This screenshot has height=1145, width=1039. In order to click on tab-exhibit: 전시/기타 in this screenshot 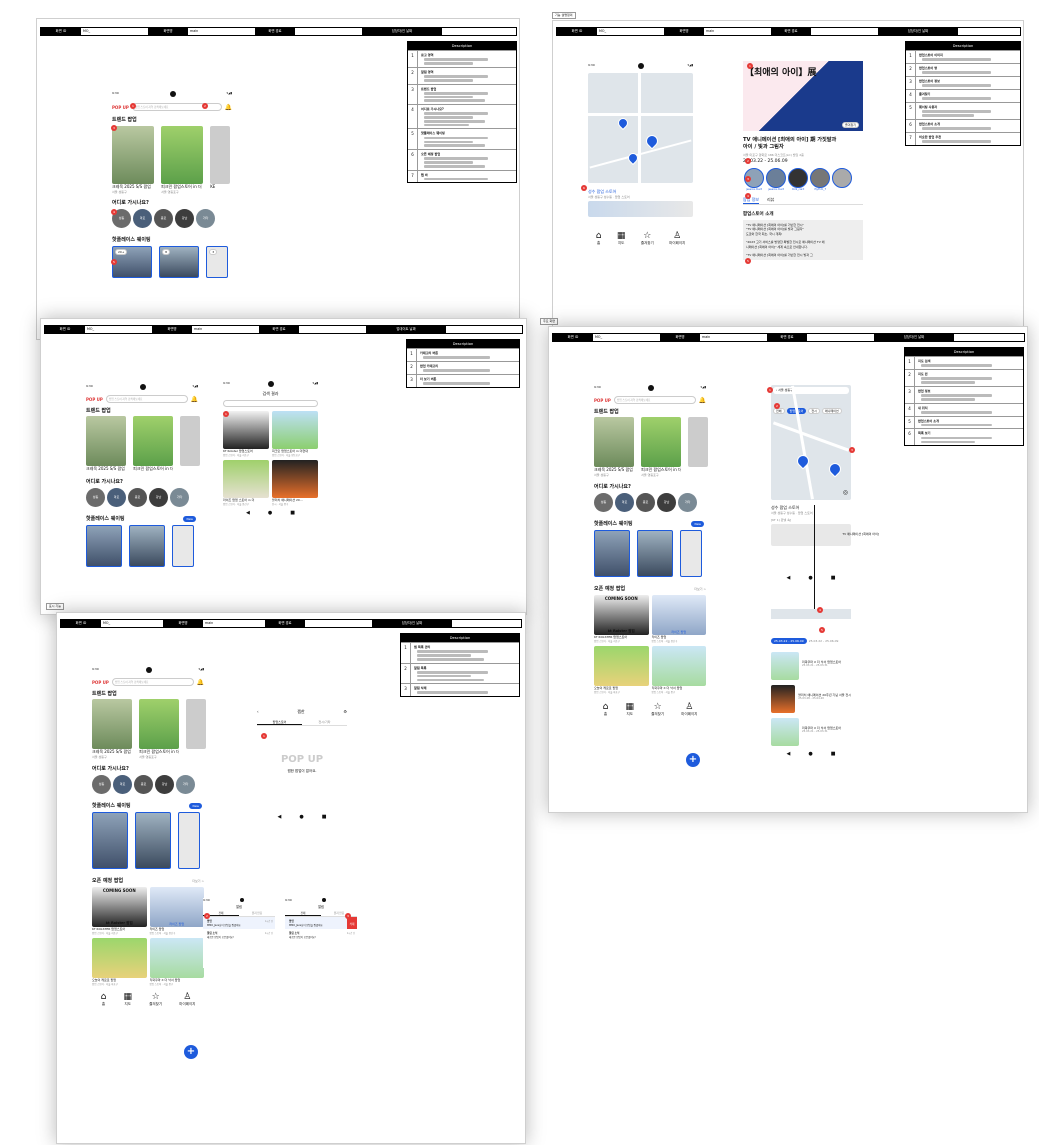, I will do `click(324, 722)`.